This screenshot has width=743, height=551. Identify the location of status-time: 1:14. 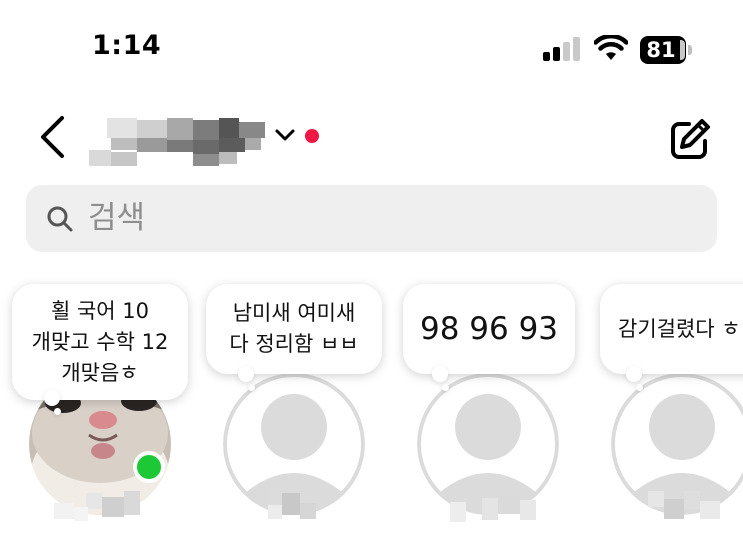
(127, 45).